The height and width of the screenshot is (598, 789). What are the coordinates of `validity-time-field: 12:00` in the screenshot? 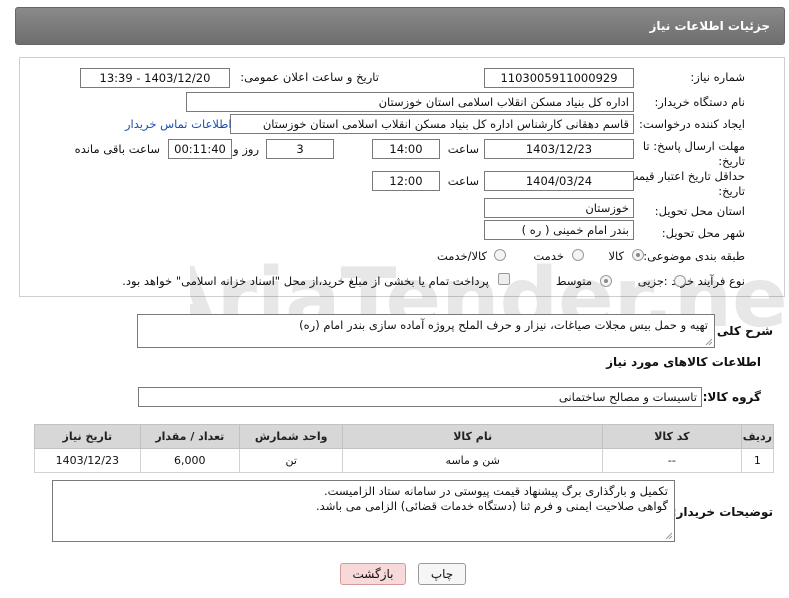 It's located at (406, 181).